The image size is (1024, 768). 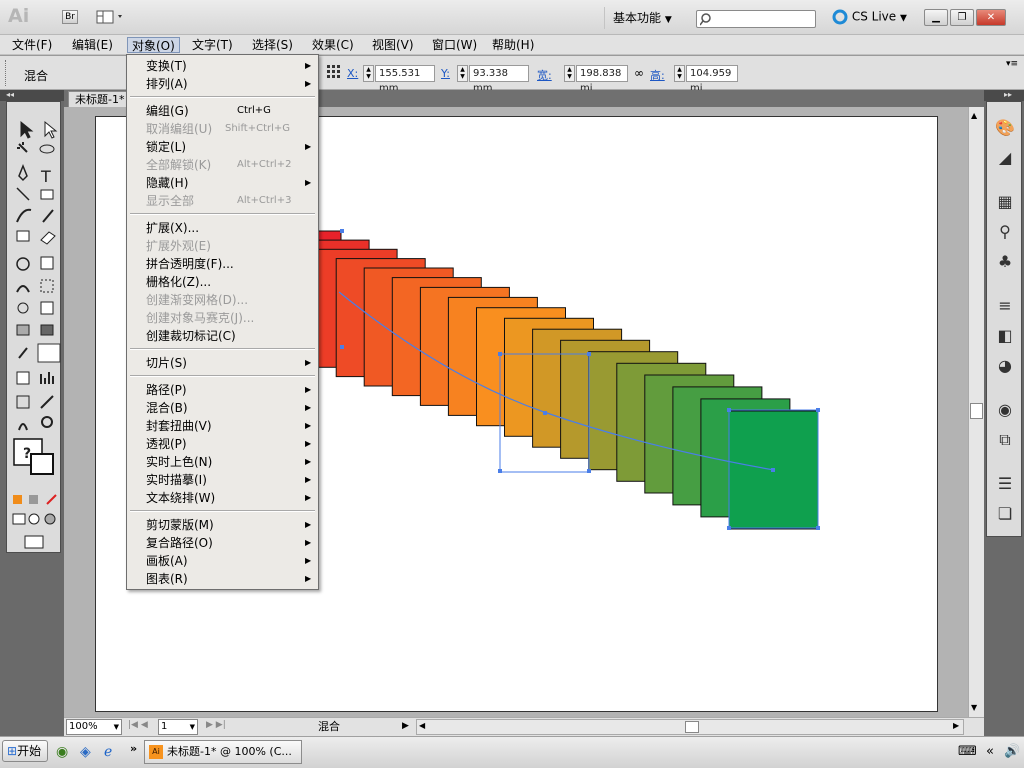 What do you see at coordinates (638, 18) in the screenshot?
I see `workspace-switcher: 基本功能 ▼` at bounding box center [638, 18].